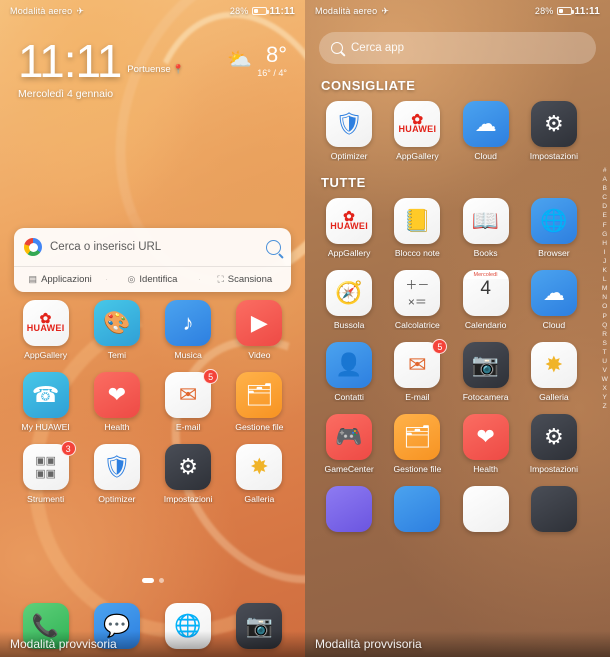 Image resolution: width=610 pixels, height=657 pixels. I want to click on az-letter: Q, so click(604, 325).